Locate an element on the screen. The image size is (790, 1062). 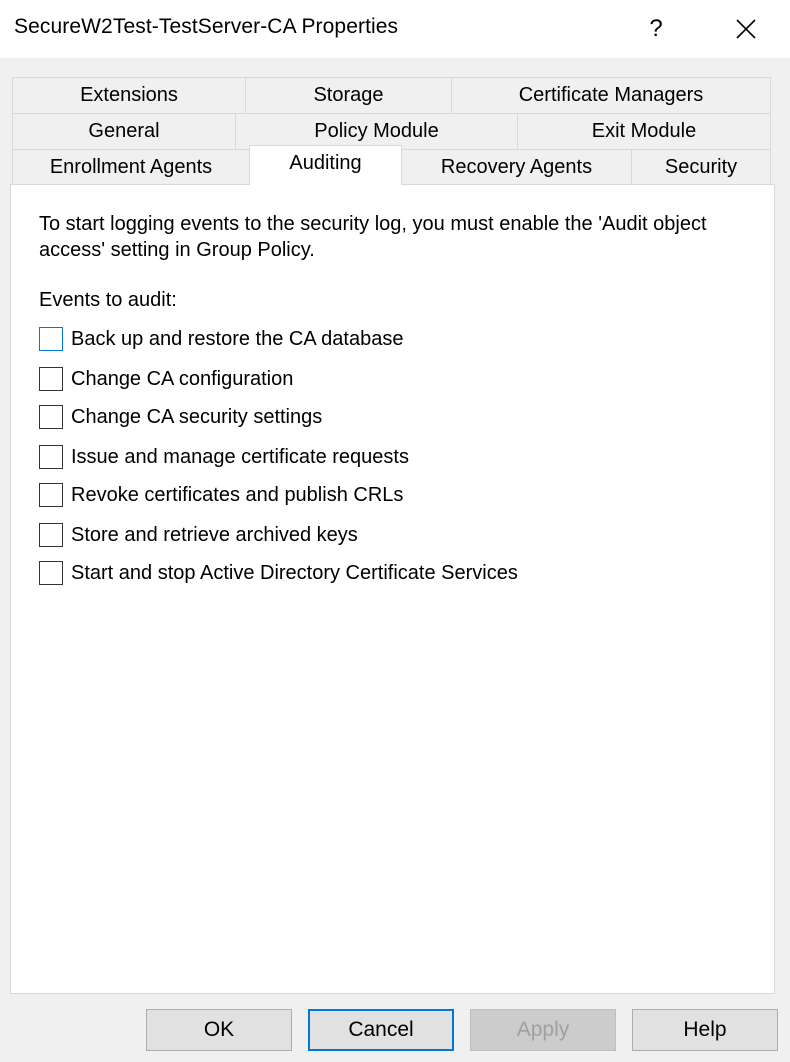
close-icon is located at coordinates (746, 29).